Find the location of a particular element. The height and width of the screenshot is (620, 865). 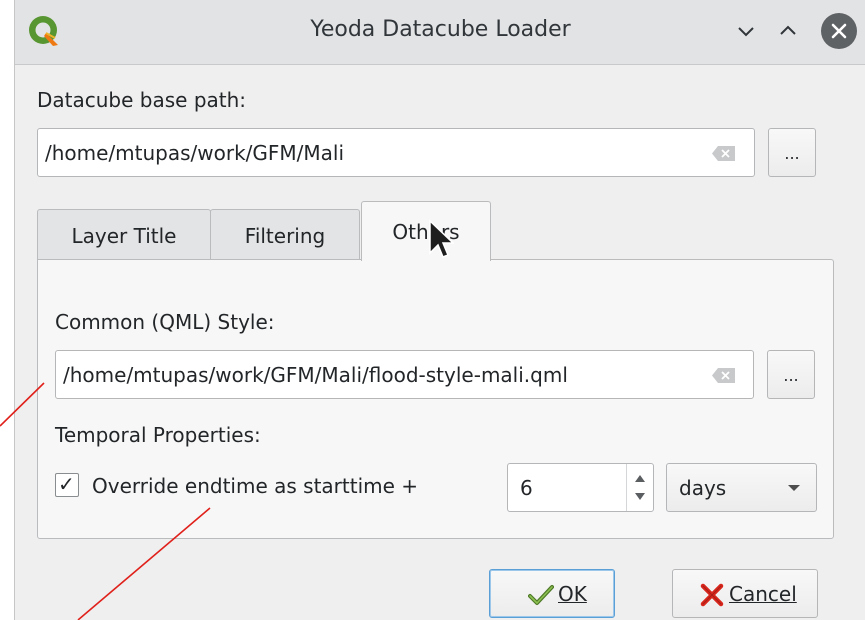

offset-spinbox: 6 is located at coordinates (580, 487).